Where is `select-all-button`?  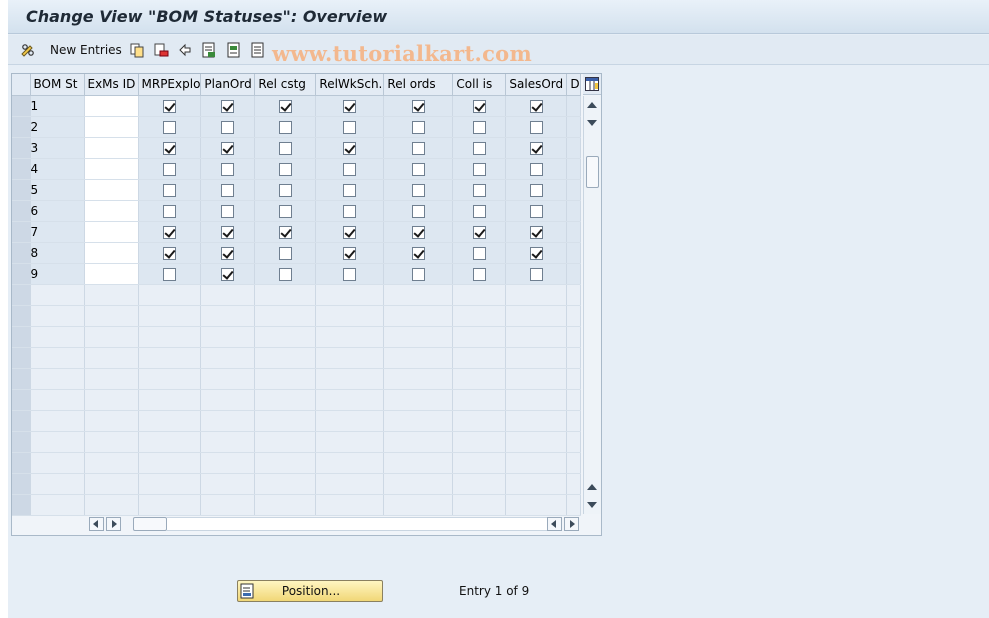 select-all-button is located at coordinates (209, 50).